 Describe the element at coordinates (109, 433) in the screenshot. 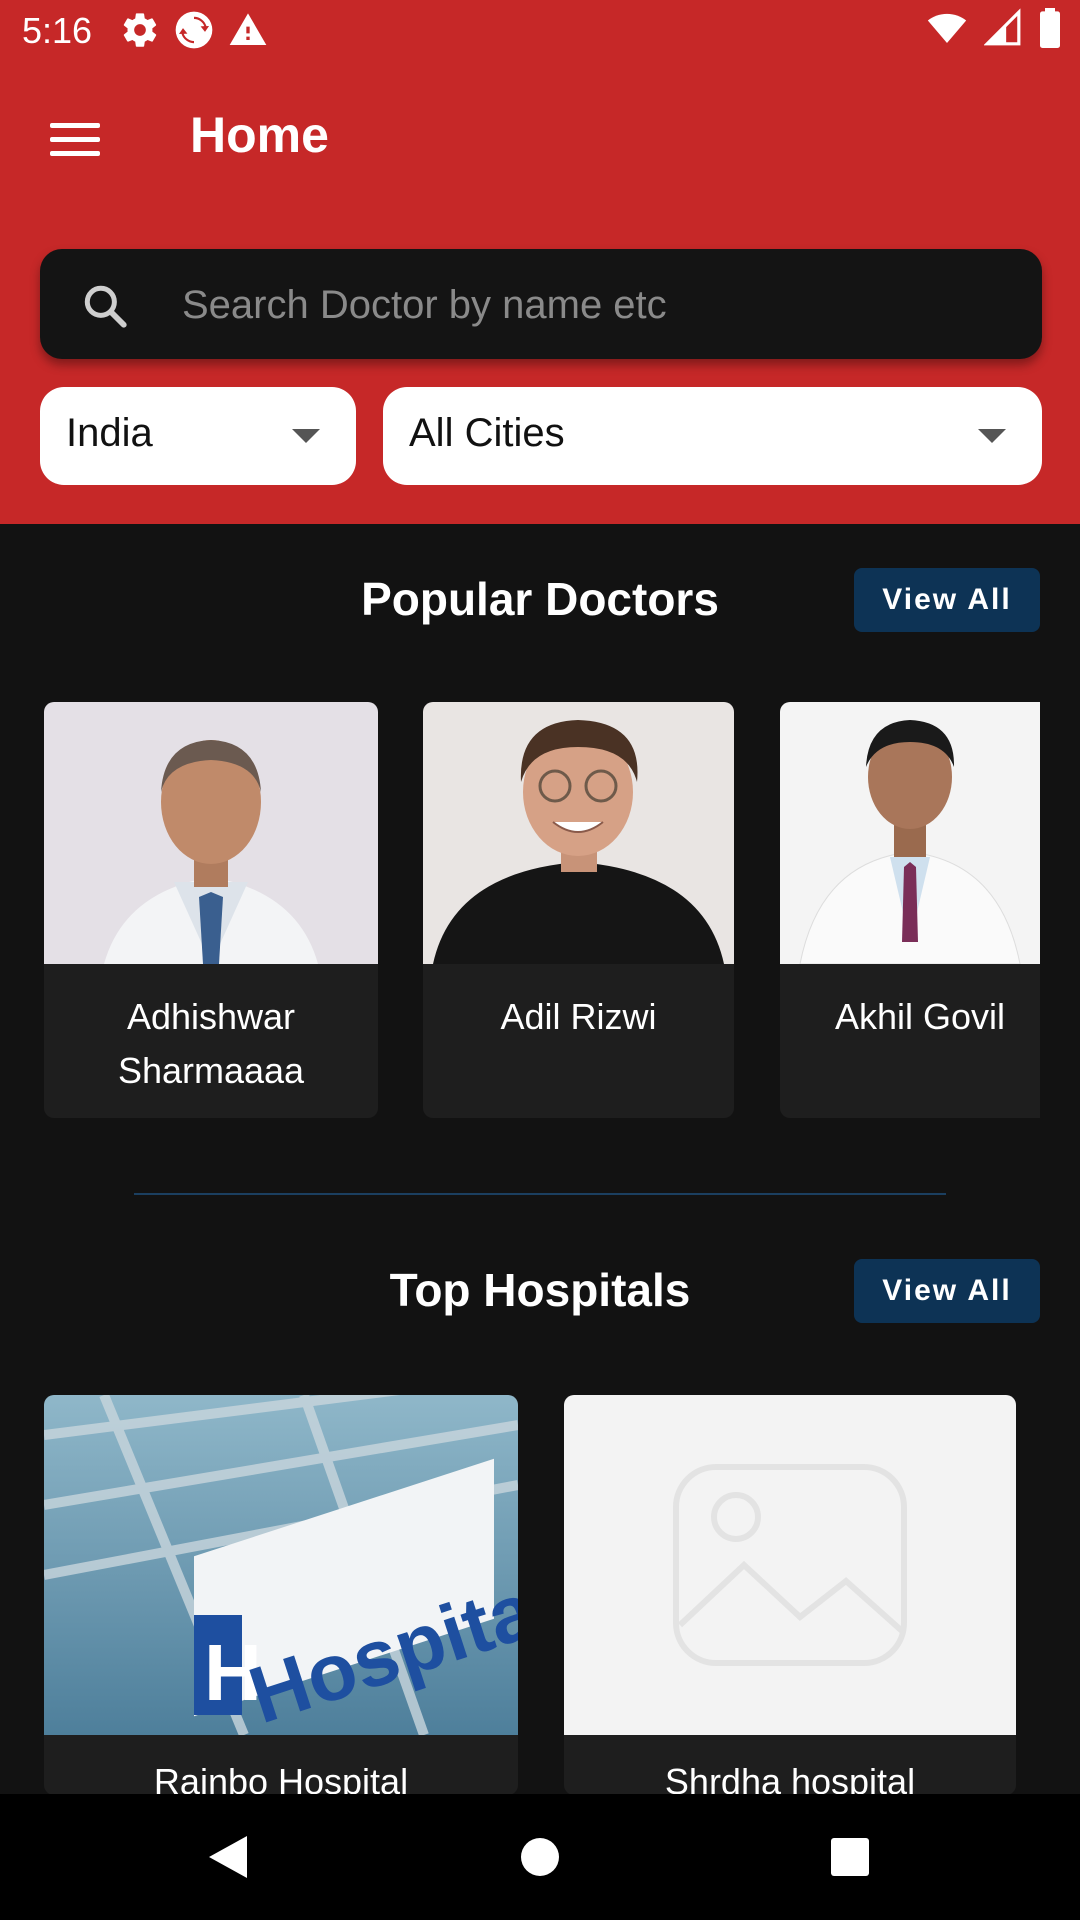

I see `country-dropdown-value: India` at that location.